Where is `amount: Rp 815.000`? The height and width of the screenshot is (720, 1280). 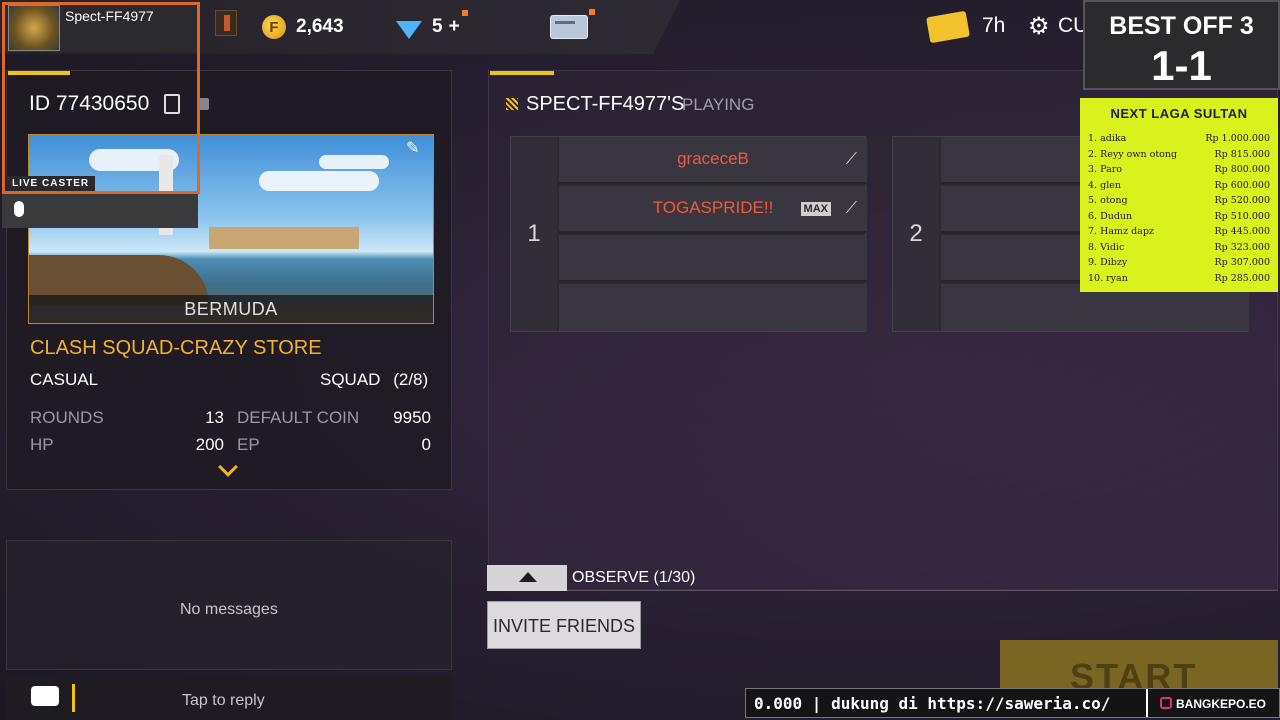 amount: Rp 815.000 is located at coordinates (1242, 154).